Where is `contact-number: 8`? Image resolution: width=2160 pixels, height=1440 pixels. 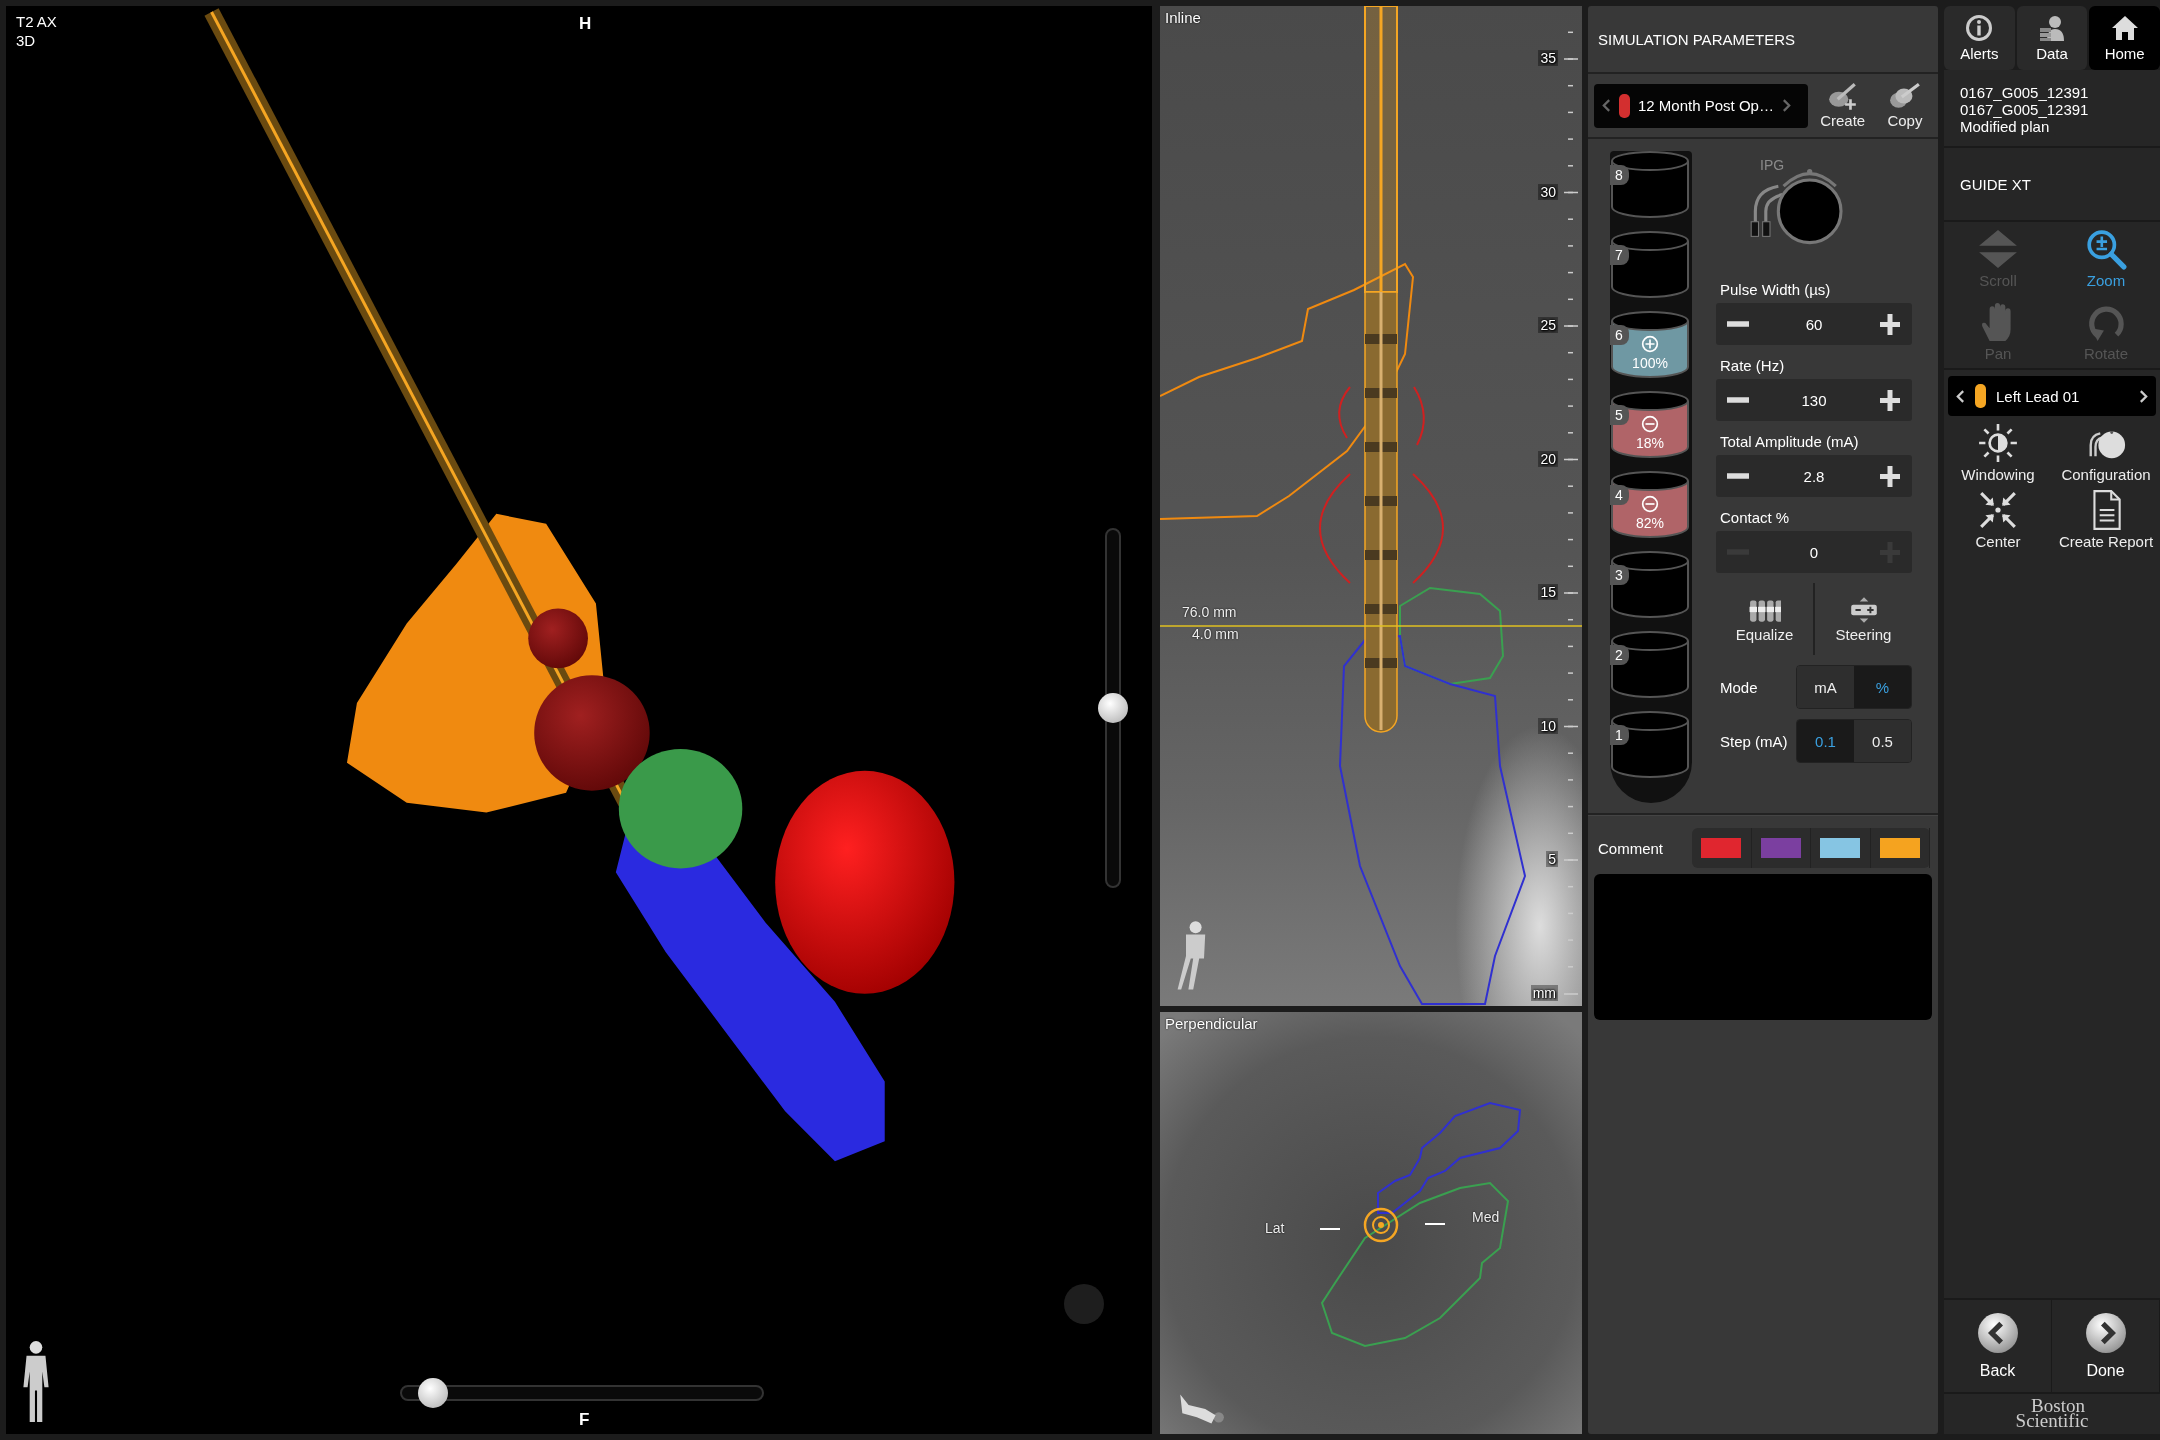
contact-number: 8 is located at coordinates (1619, 175).